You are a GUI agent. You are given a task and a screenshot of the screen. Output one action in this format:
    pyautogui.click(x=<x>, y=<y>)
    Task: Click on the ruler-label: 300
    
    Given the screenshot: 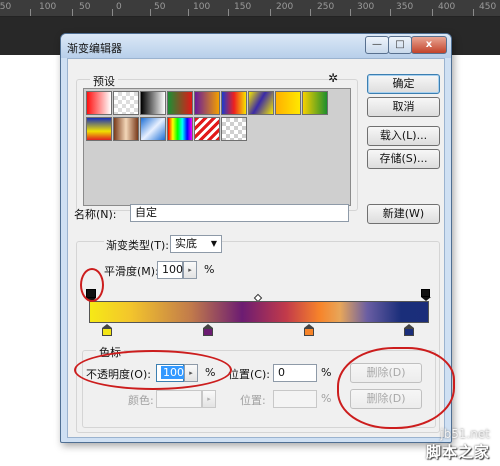 What is the action you would take?
    pyautogui.click(x=366, y=7)
    